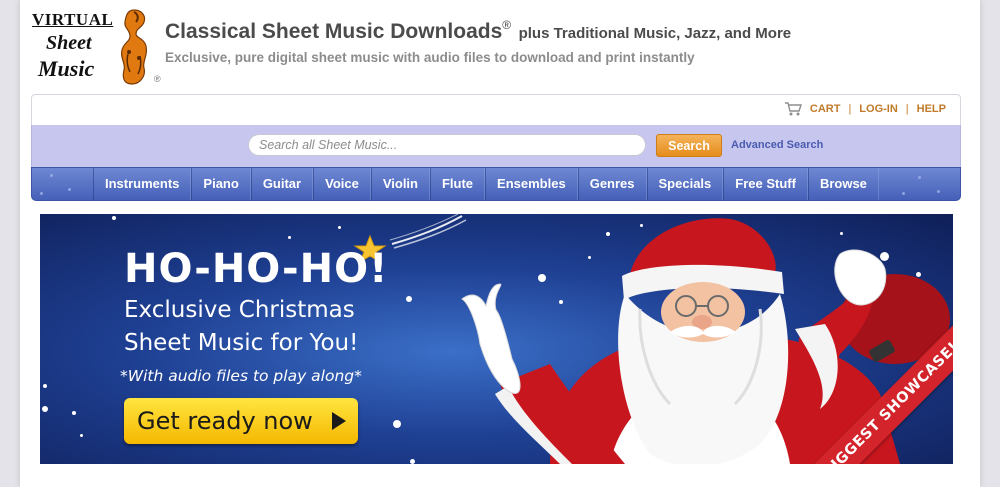  What do you see at coordinates (931, 109) in the screenshot?
I see `help-link: HELP` at bounding box center [931, 109].